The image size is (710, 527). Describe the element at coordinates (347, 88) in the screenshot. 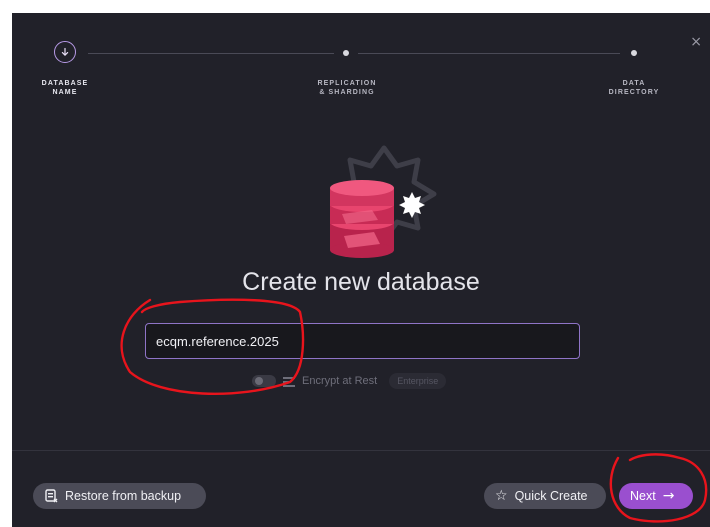

I see `step-label-replication: REPLICATION & SHARDING` at that location.